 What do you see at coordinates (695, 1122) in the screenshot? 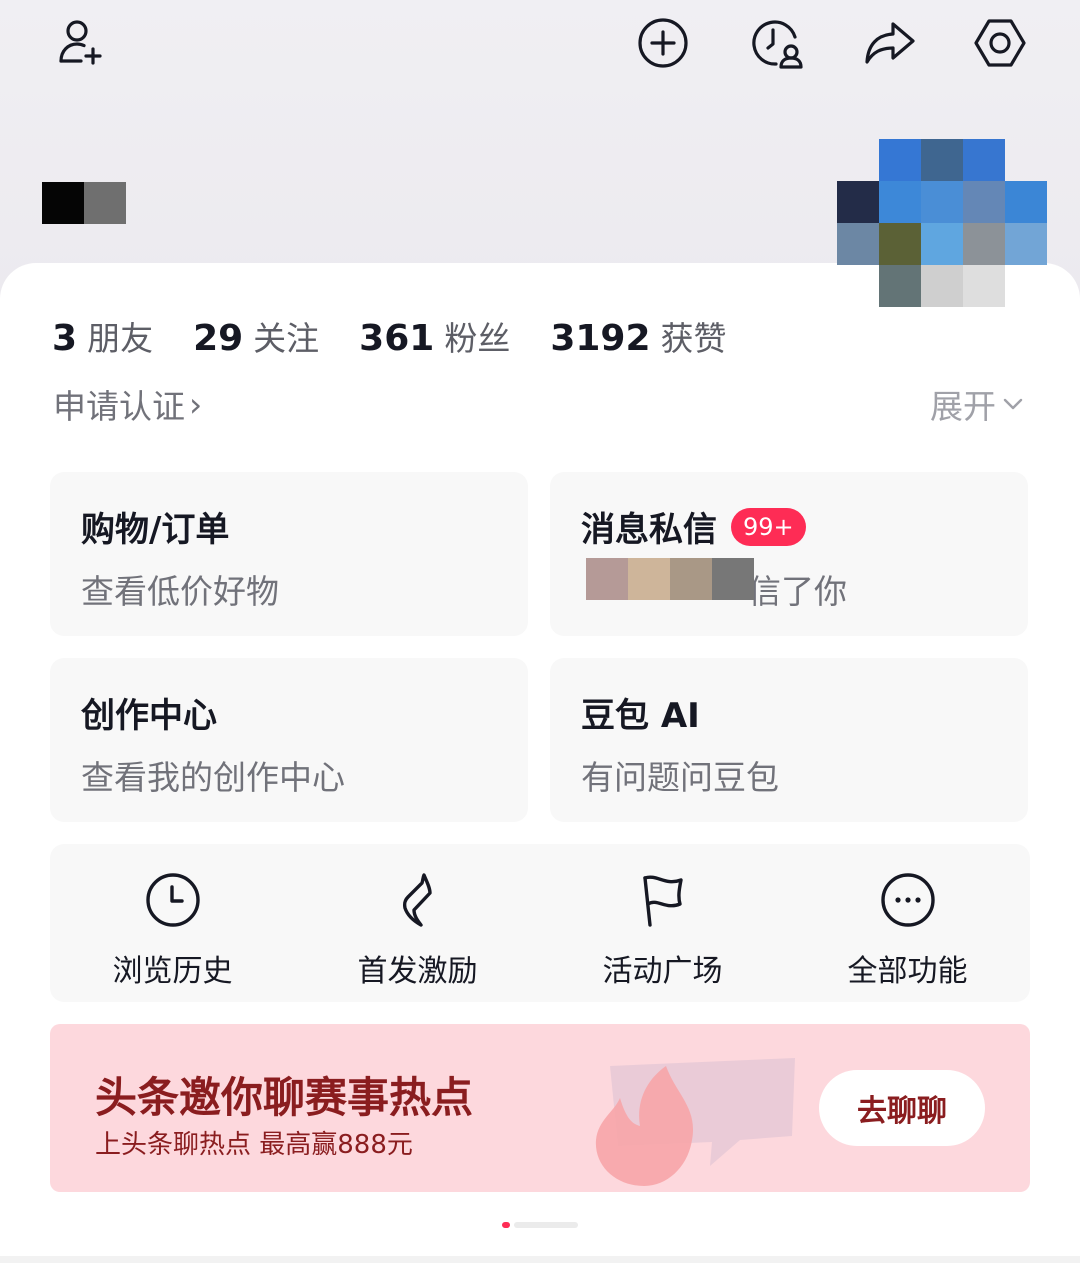
I see `chat-flame-illustration` at bounding box center [695, 1122].